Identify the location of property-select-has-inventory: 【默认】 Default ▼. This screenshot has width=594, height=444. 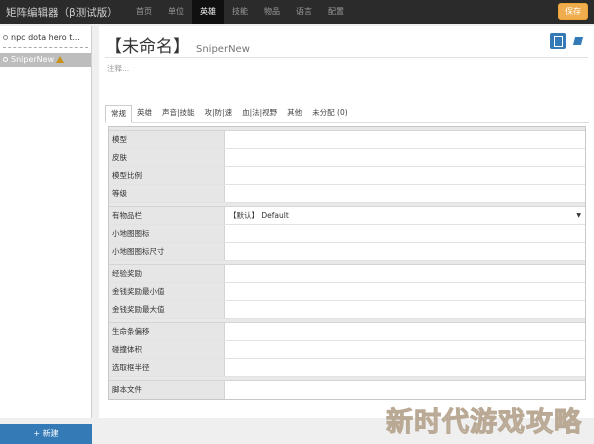
(405, 215).